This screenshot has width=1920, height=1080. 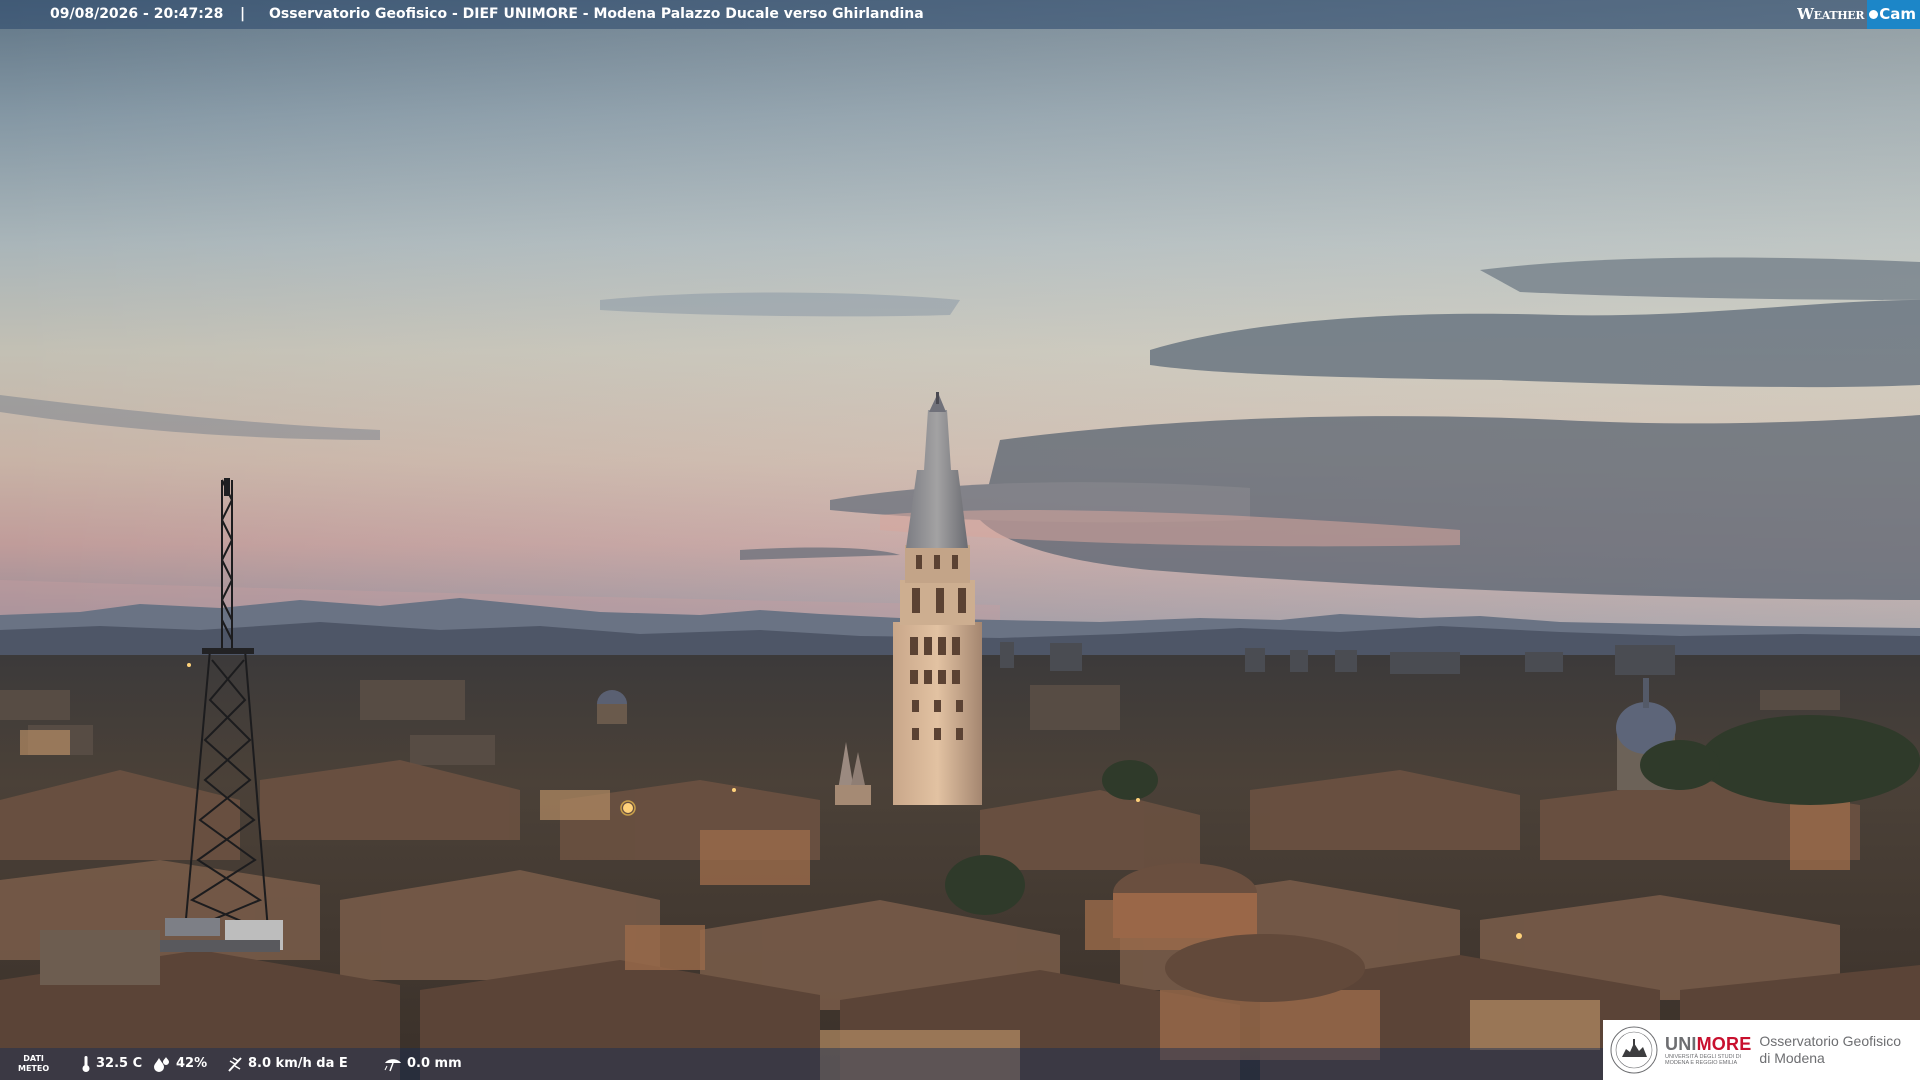 What do you see at coordinates (161, 1064) in the screenshot?
I see `droplets-icon` at bounding box center [161, 1064].